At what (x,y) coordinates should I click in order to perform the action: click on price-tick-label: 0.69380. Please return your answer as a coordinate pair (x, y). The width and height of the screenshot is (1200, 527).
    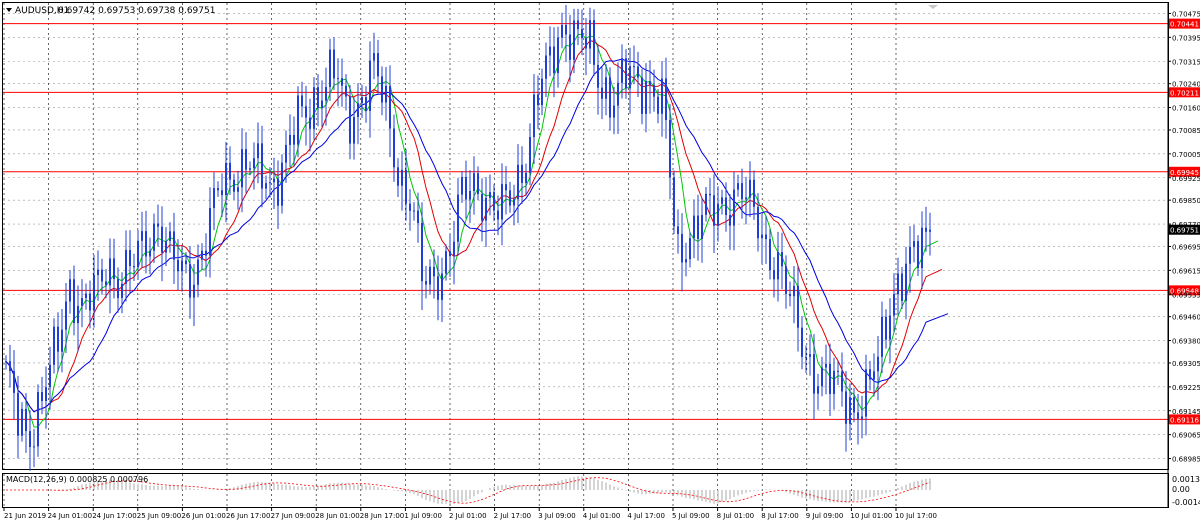
    Looking at the image, I should click on (1186, 342).